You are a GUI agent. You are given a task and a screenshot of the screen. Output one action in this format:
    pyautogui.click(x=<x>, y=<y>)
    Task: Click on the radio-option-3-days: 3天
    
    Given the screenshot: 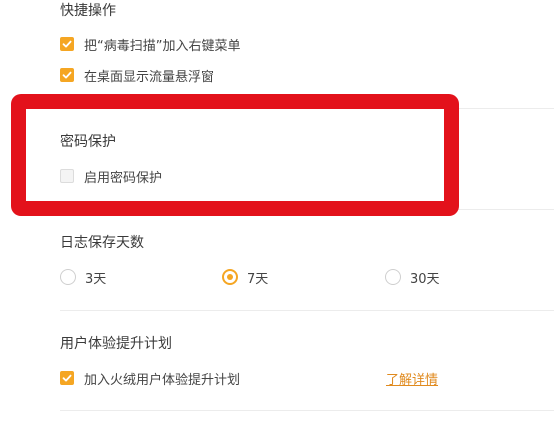 What is the action you would take?
    pyautogui.click(x=83, y=277)
    